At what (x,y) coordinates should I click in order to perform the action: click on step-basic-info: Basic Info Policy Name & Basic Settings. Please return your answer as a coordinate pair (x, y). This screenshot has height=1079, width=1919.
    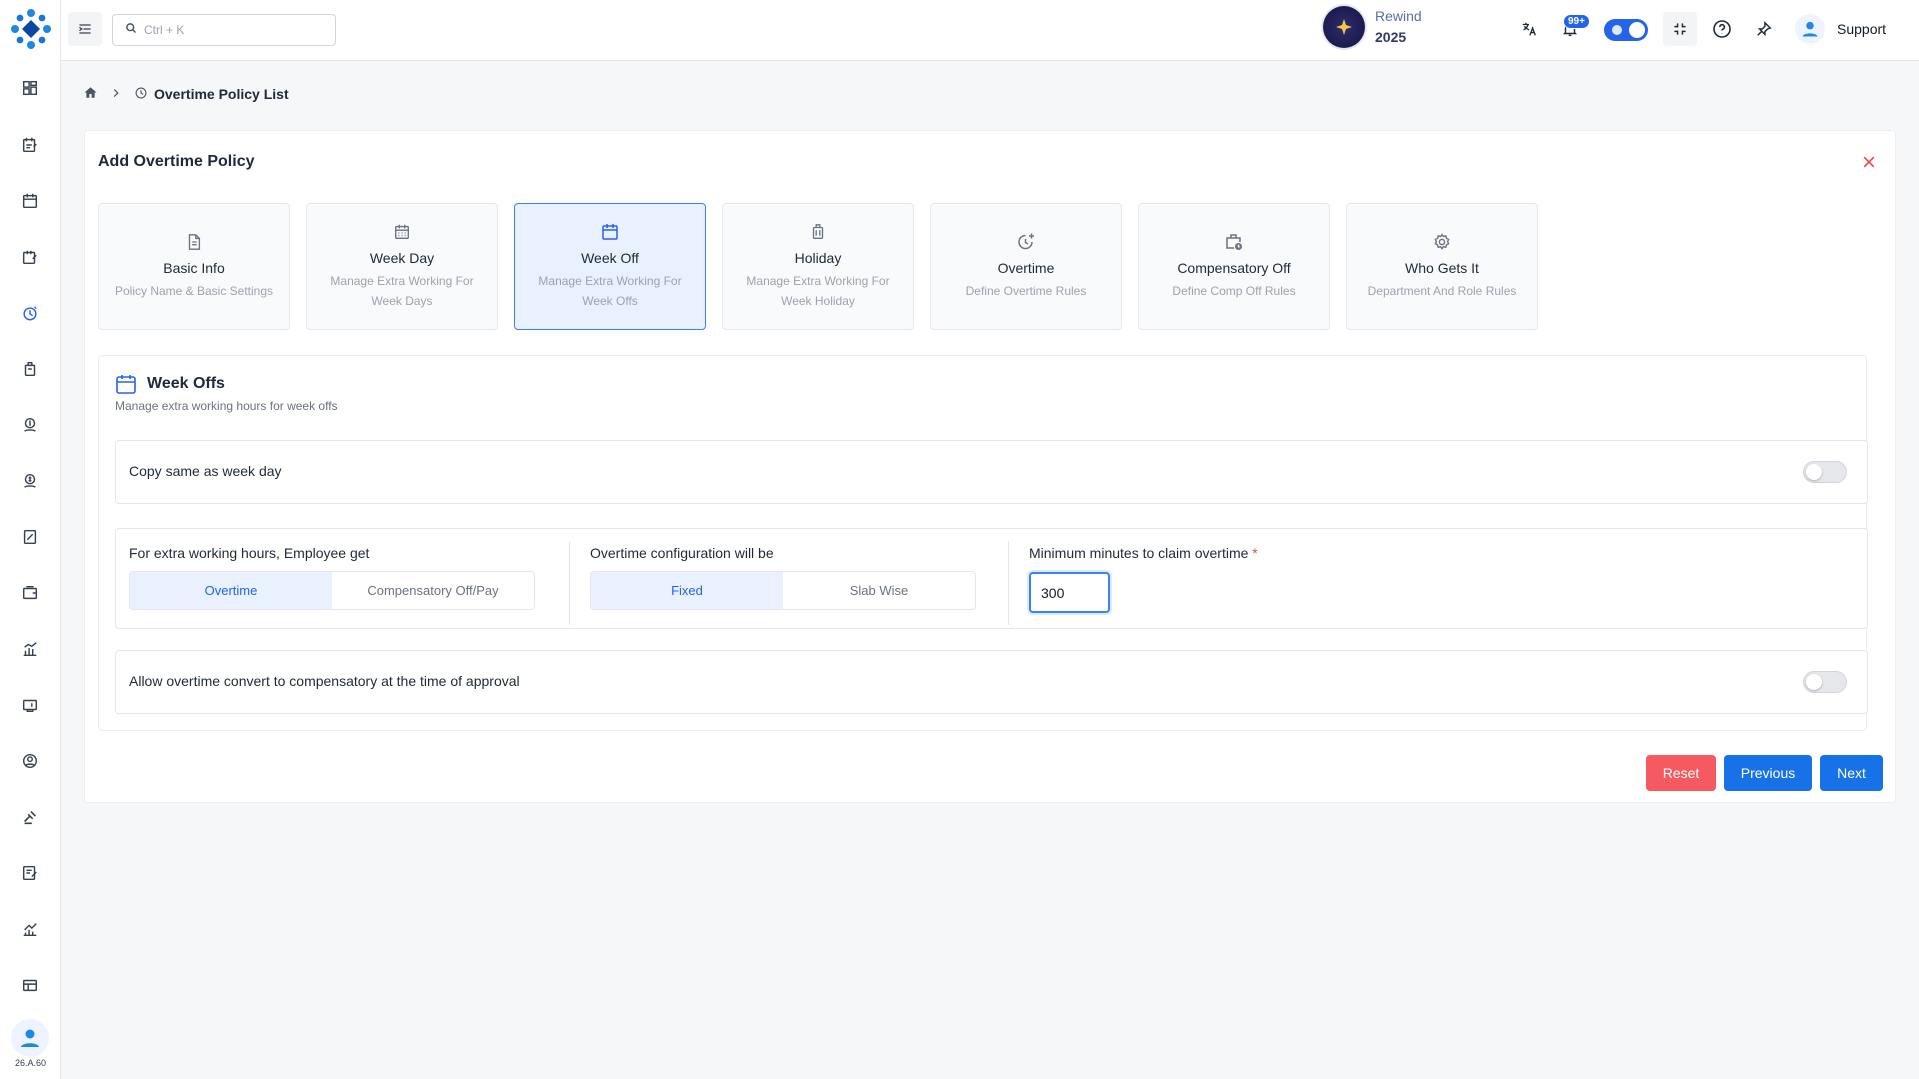
    Looking at the image, I should click on (194, 266).